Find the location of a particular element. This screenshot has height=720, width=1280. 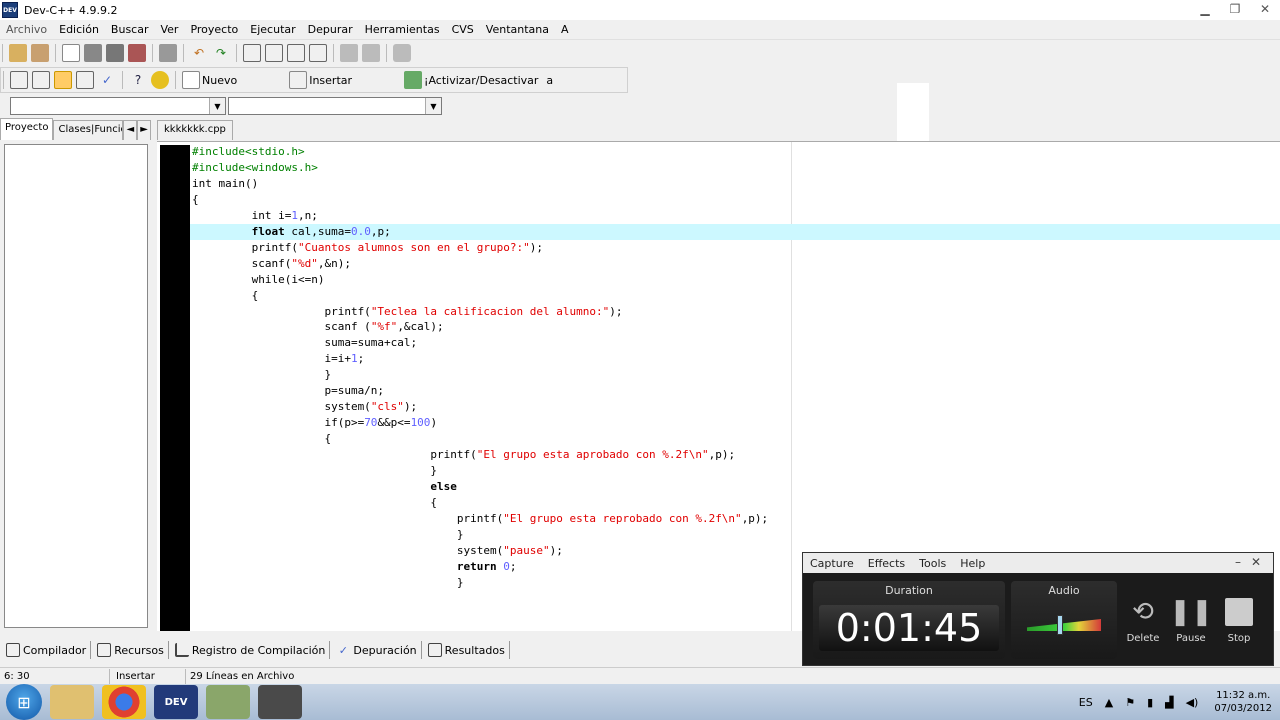

audio-slider-handle is located at coordinates (1060, 625).